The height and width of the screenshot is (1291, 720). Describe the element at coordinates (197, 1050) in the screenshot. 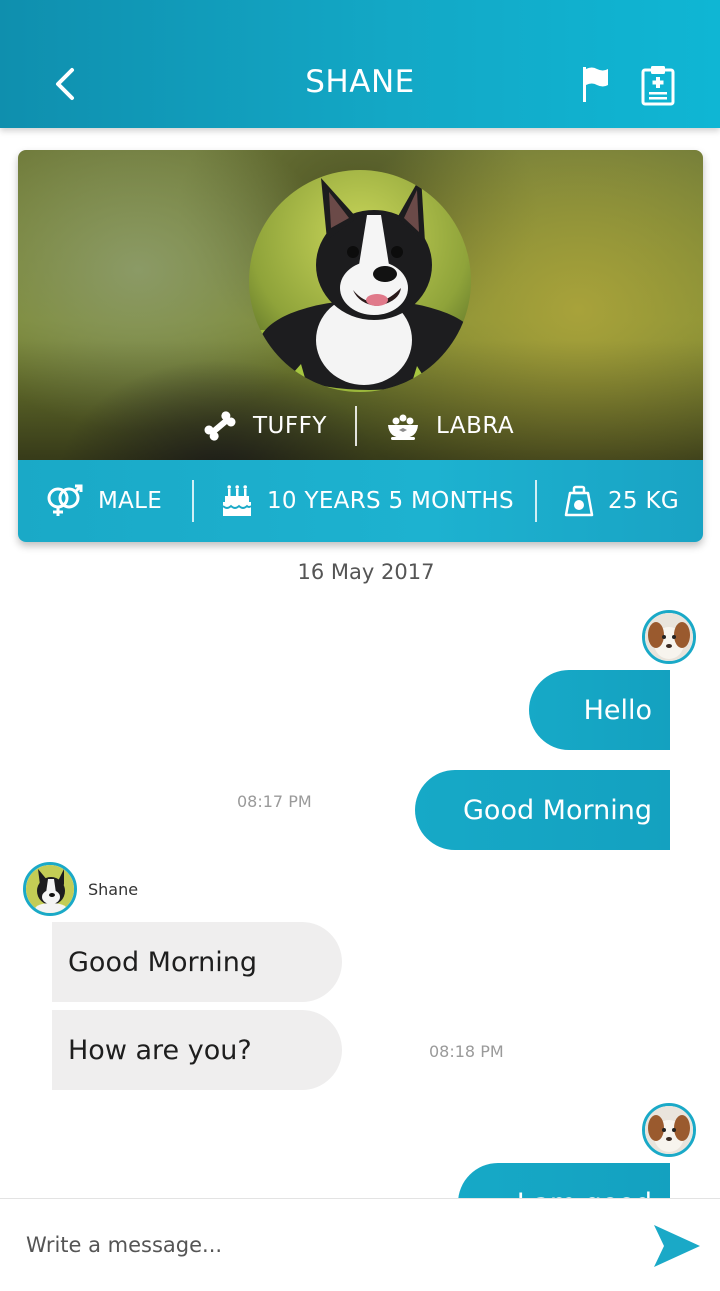

I see `message-bubble-in: How are you?` at that location.